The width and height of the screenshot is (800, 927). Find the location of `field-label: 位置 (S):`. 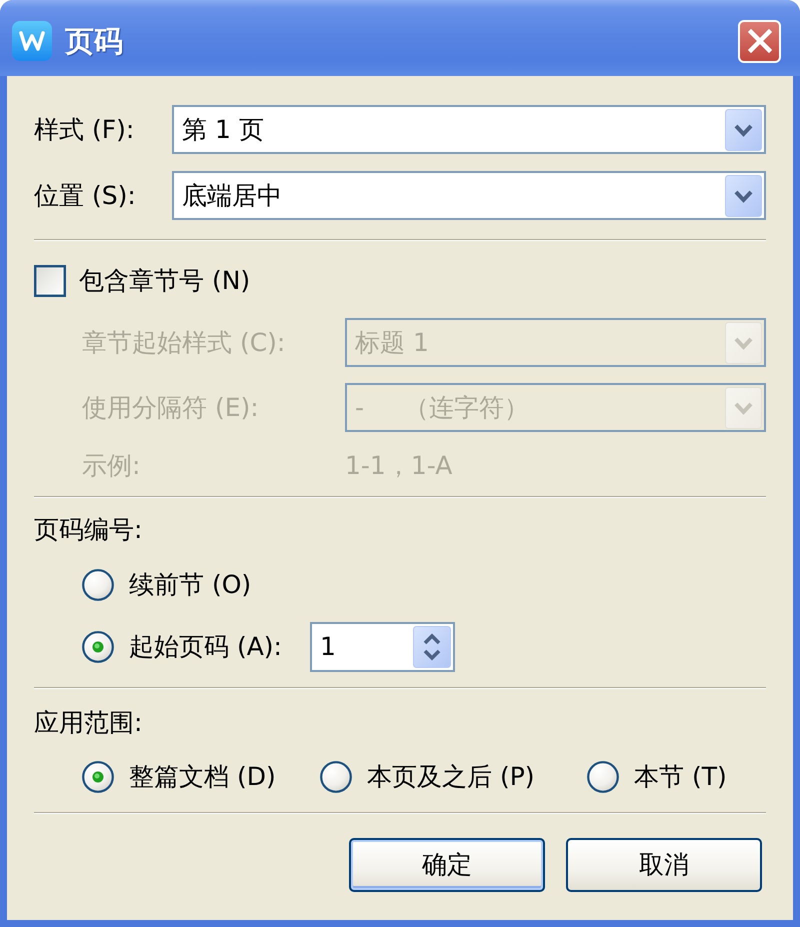

field-label: 位置 (S): is located at coordinates (85, 195).